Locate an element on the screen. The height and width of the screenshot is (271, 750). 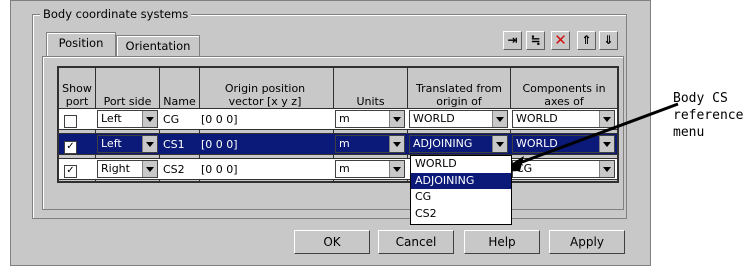
callout-label: Body CS reference menu is located at coordinates (708, 115).